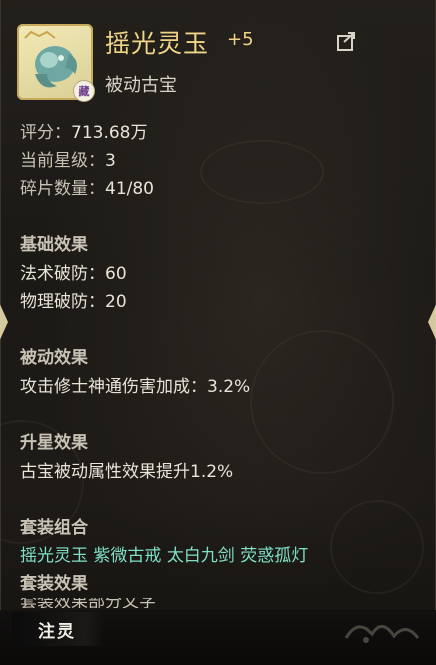 Image resolution: width=436 pixels, height=665 pixels. What do you see at coordinates (240, 39) in the screenshot?
I see `item-level: +5` at bounding box center [240, 39].